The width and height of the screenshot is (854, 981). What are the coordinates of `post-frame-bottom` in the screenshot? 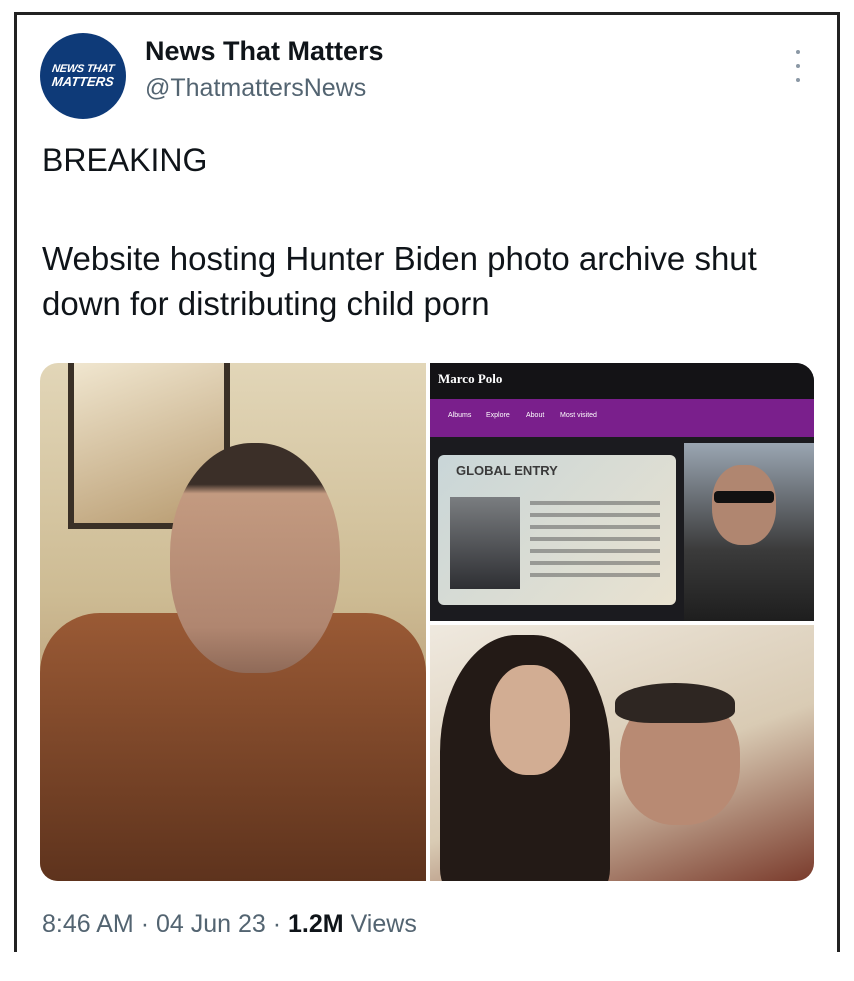 It's located at (427, 939).